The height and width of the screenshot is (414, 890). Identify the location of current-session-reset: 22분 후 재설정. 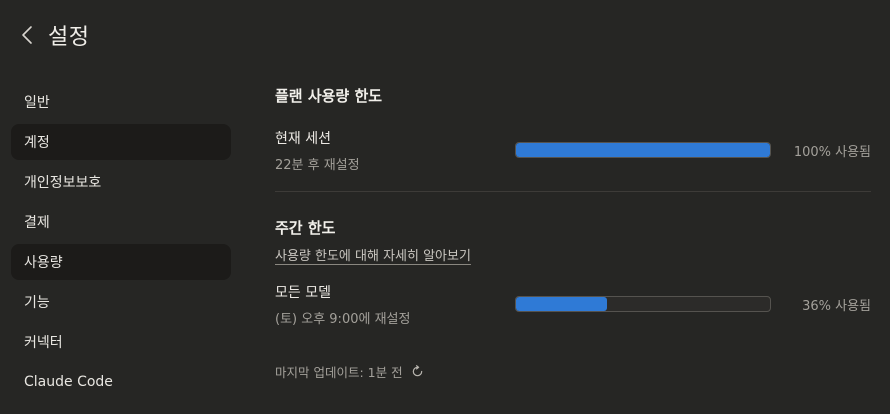
(317, 165).